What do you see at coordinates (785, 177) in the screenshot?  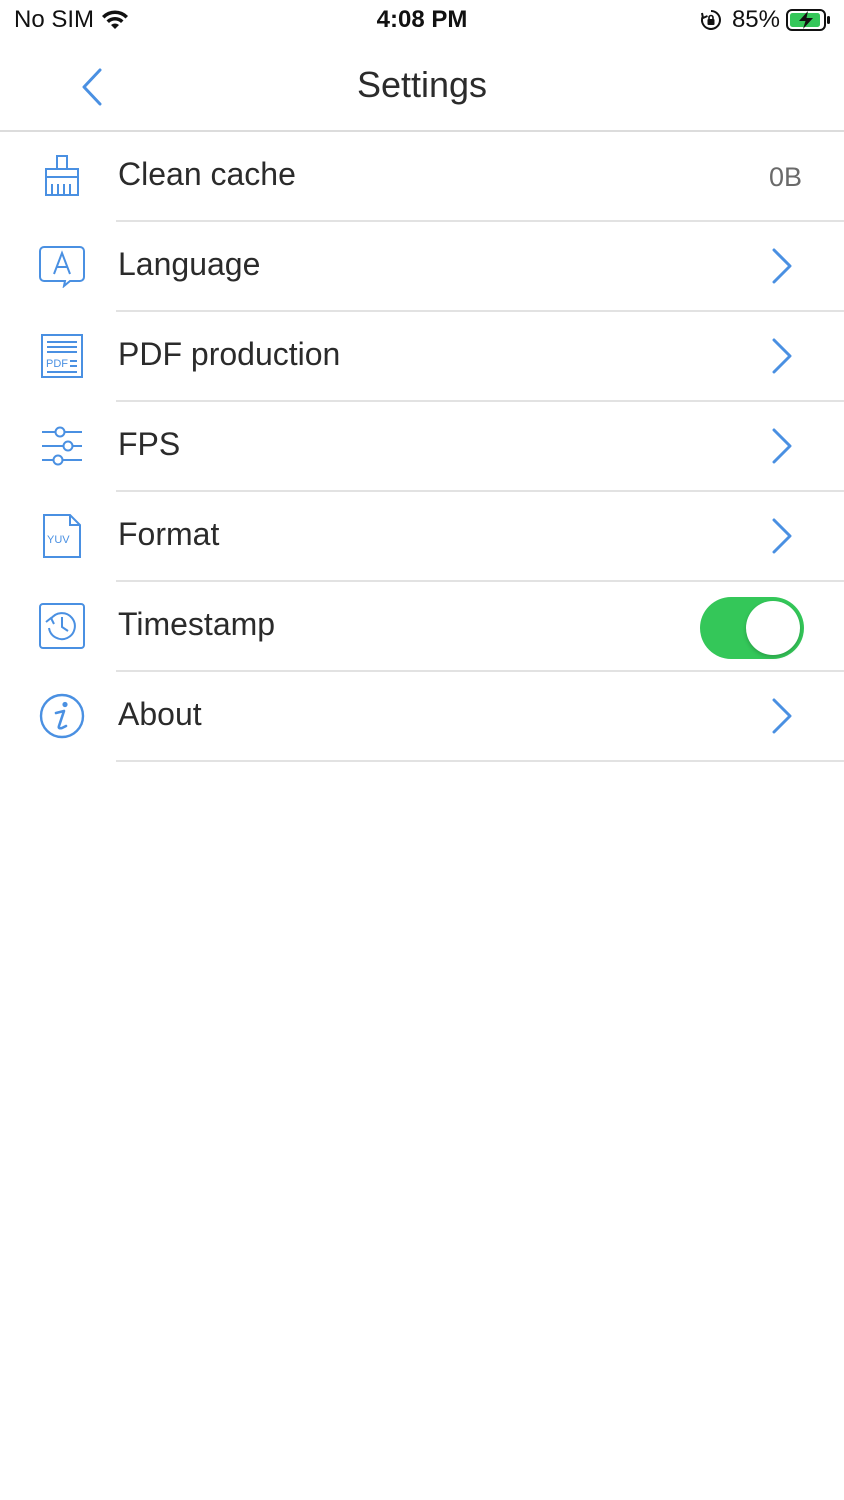 I see `cache-size-value: 0B` at bounding box center [785, 177].